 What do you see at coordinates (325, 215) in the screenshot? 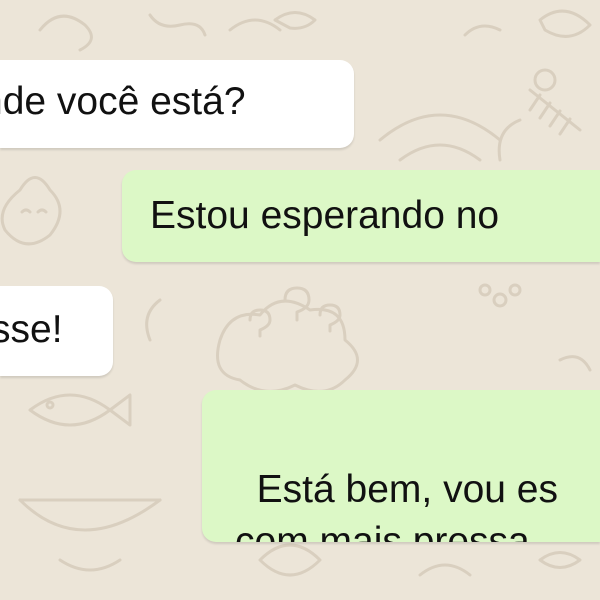
I see `message-text: Estou esperando no` at bounding box center [325, 215].